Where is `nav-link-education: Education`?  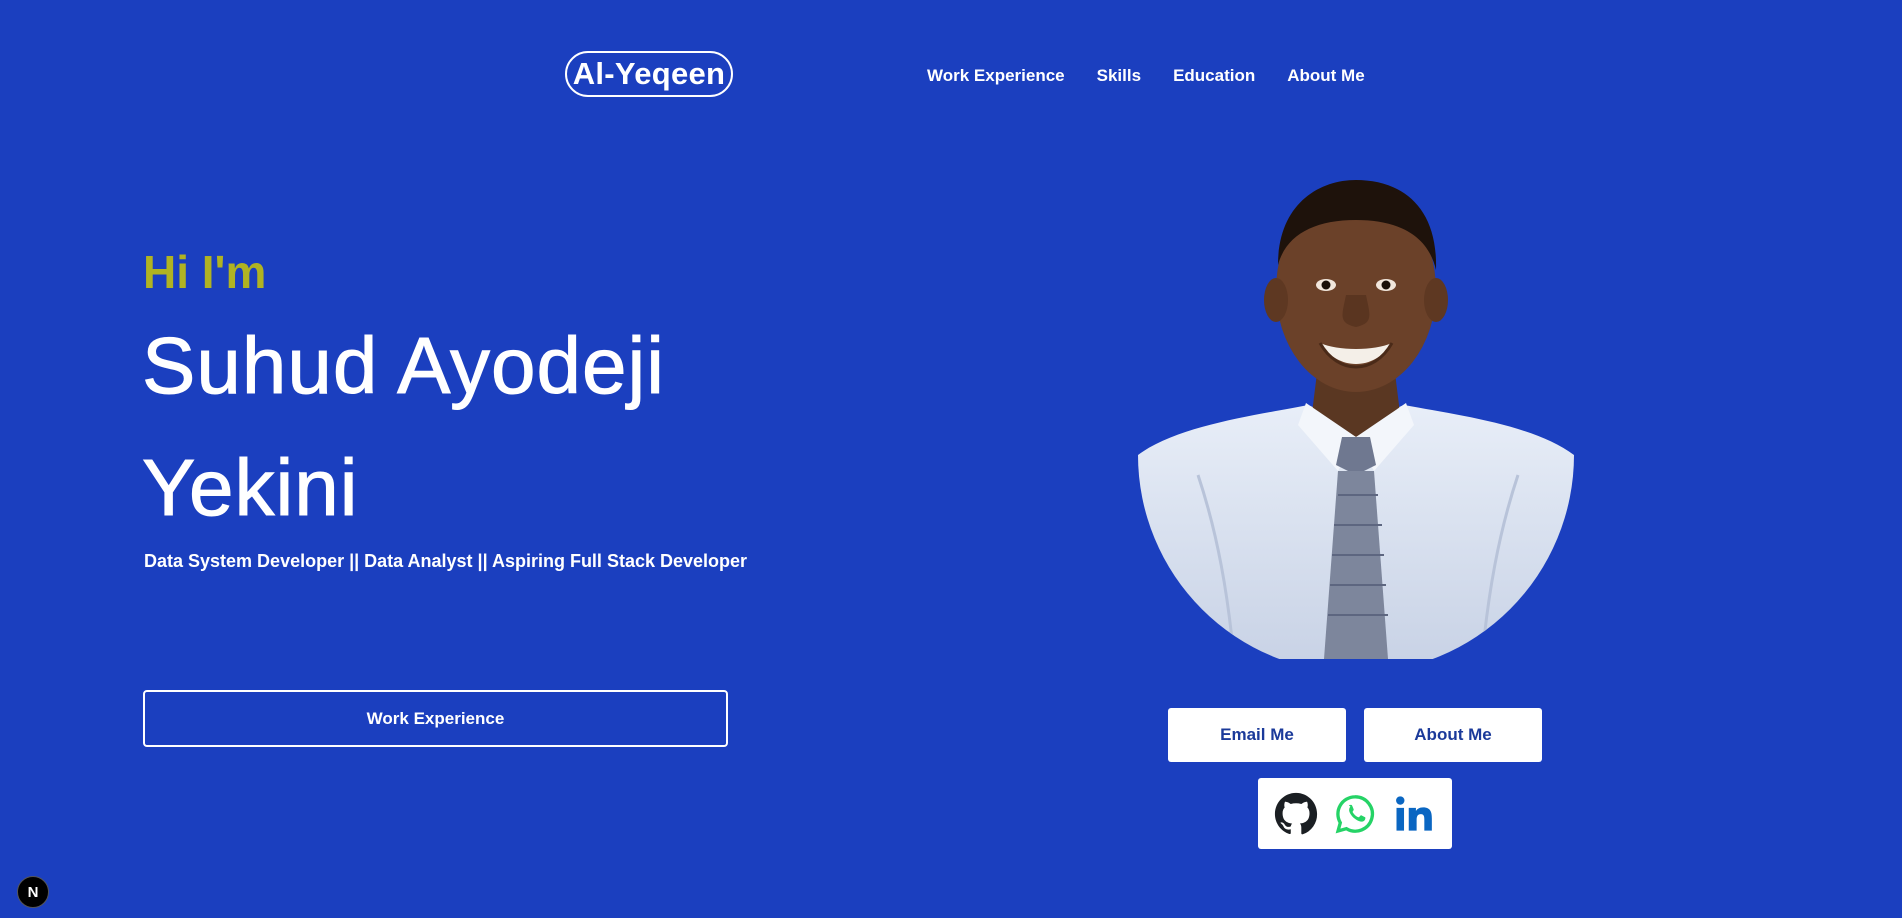
nav-link-education: Education is located at coordinates (1214, 76).